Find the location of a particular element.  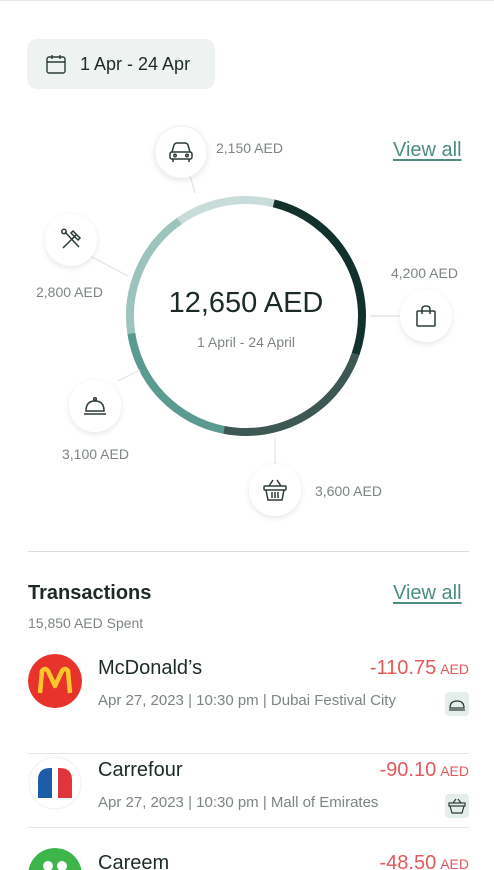

donut-segment-shopping-bag is located at coordinates (319, 277).